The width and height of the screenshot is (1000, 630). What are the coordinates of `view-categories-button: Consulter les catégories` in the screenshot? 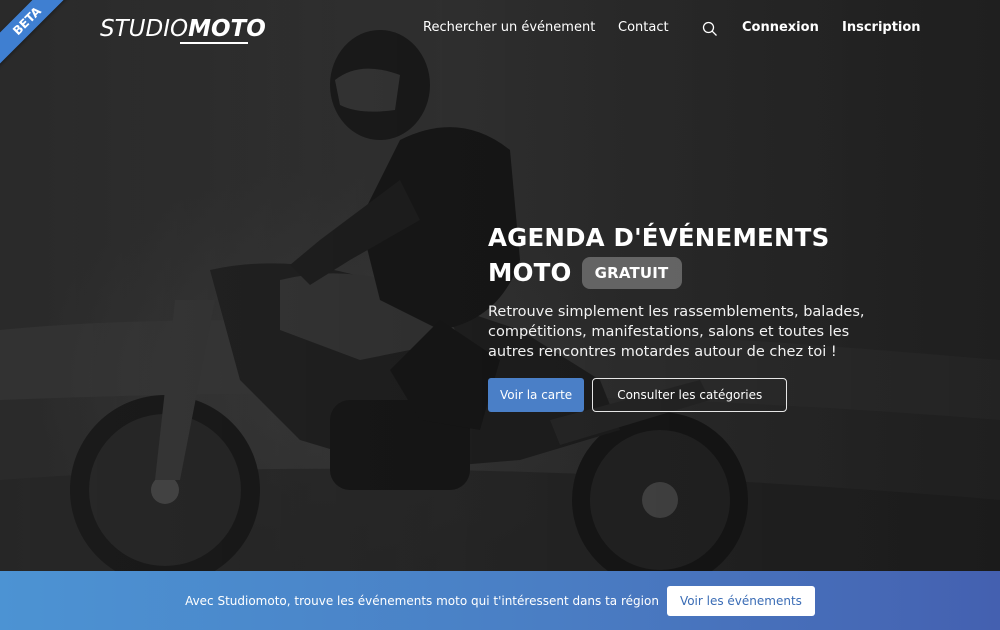 It's located at (690, 395).